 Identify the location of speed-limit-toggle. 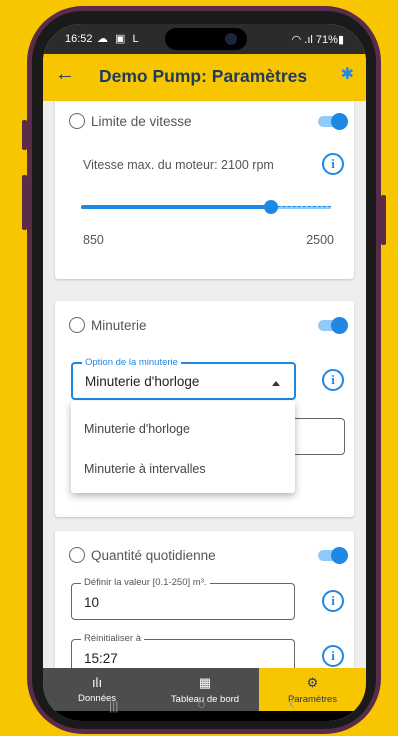
(333, 121).